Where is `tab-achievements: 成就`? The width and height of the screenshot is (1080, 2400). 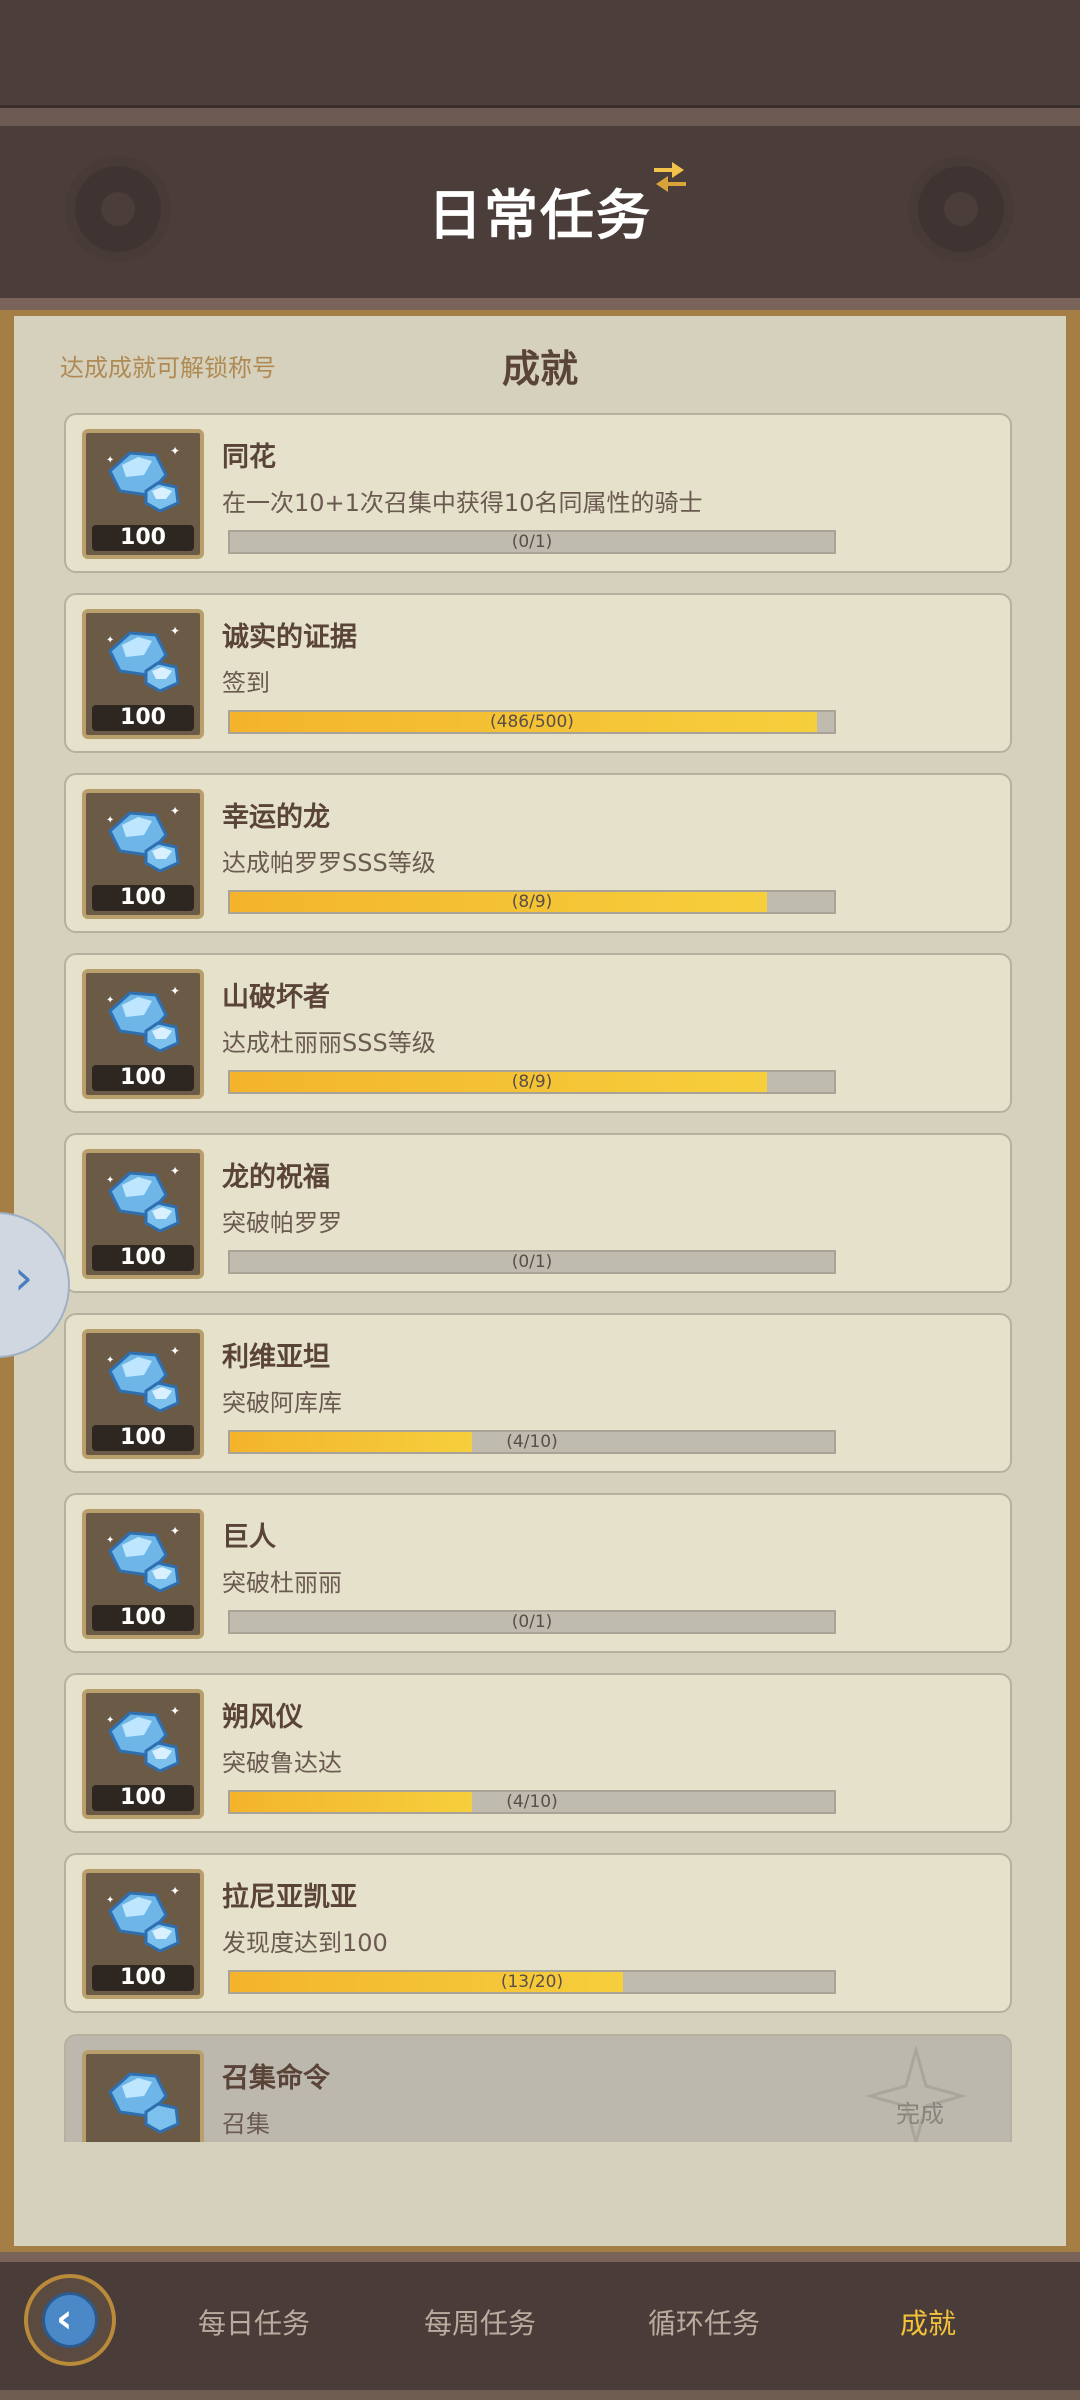 tab-achievements: 成就 is located at coordinates (928, 2322).